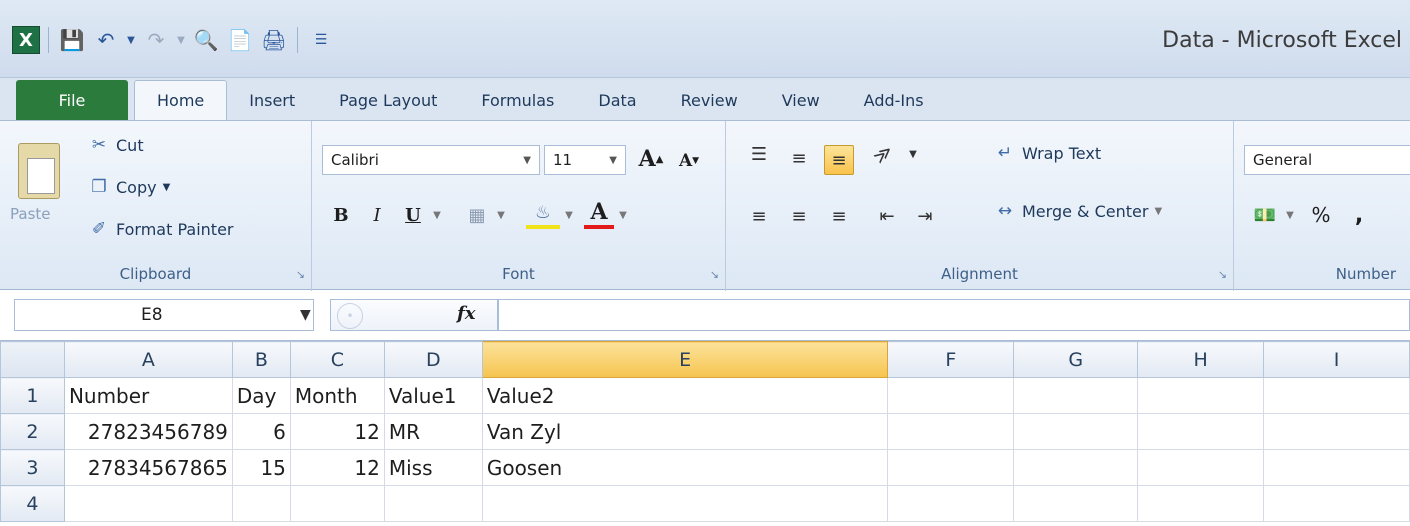 The height and width of the screenshot is (526, 1410). What do you see at coordinates (925, 216) in the screenshot?
I see `increase-indent-icon: ⇥` at bounding box center [925, 216].